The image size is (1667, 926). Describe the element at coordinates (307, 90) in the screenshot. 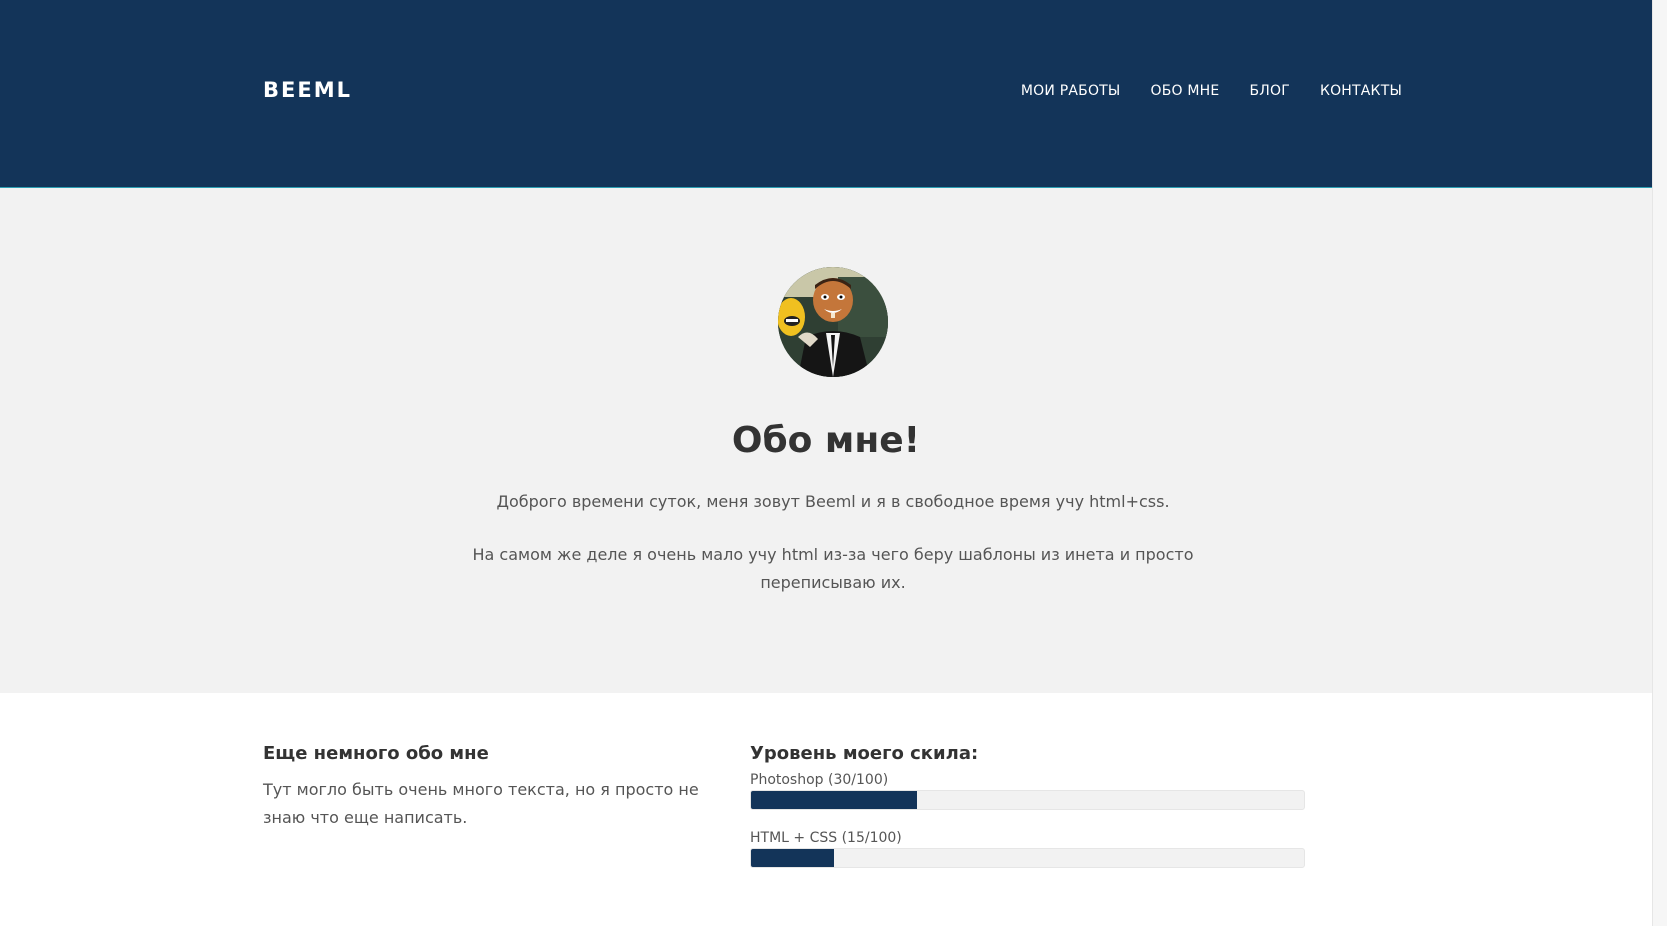

I see `logo-link: BEEML` at that location.